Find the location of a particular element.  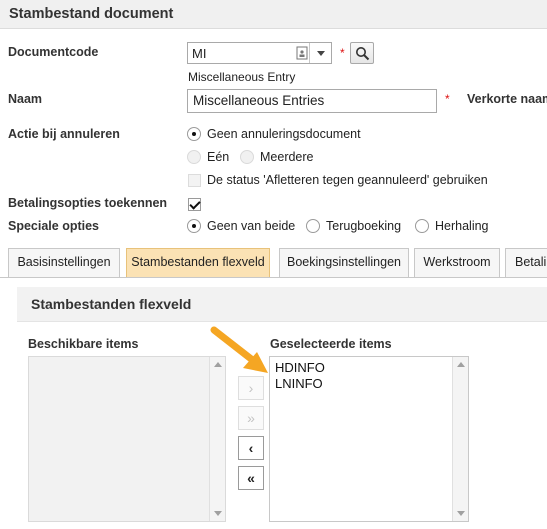

radio-herhaling is located at coordinates (422, 226).